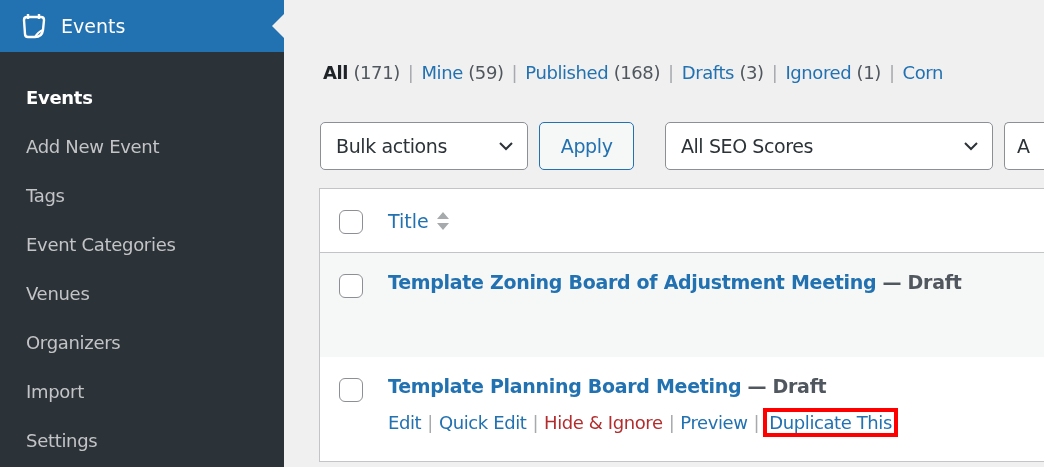 The height and width of the screenshot is (467, 1044). Describe the element at coordinates (424, 146) in the screenshot. I see `bulk-actions-dropdown: Bulk actions` at that location.